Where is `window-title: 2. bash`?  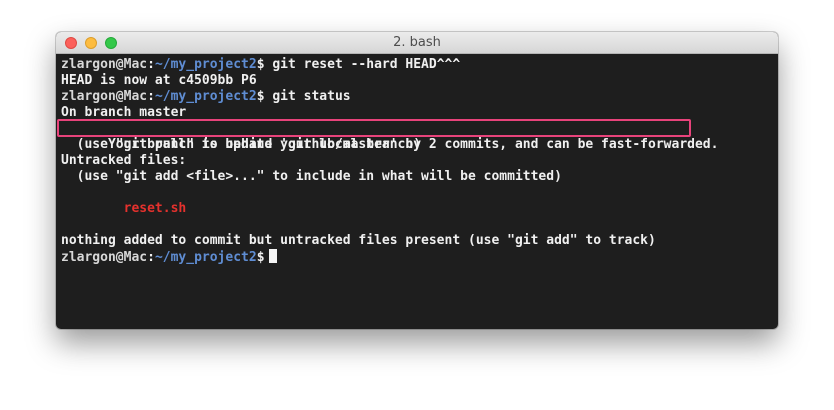 window-title: 2. bash is located at coordinates (417, 42).